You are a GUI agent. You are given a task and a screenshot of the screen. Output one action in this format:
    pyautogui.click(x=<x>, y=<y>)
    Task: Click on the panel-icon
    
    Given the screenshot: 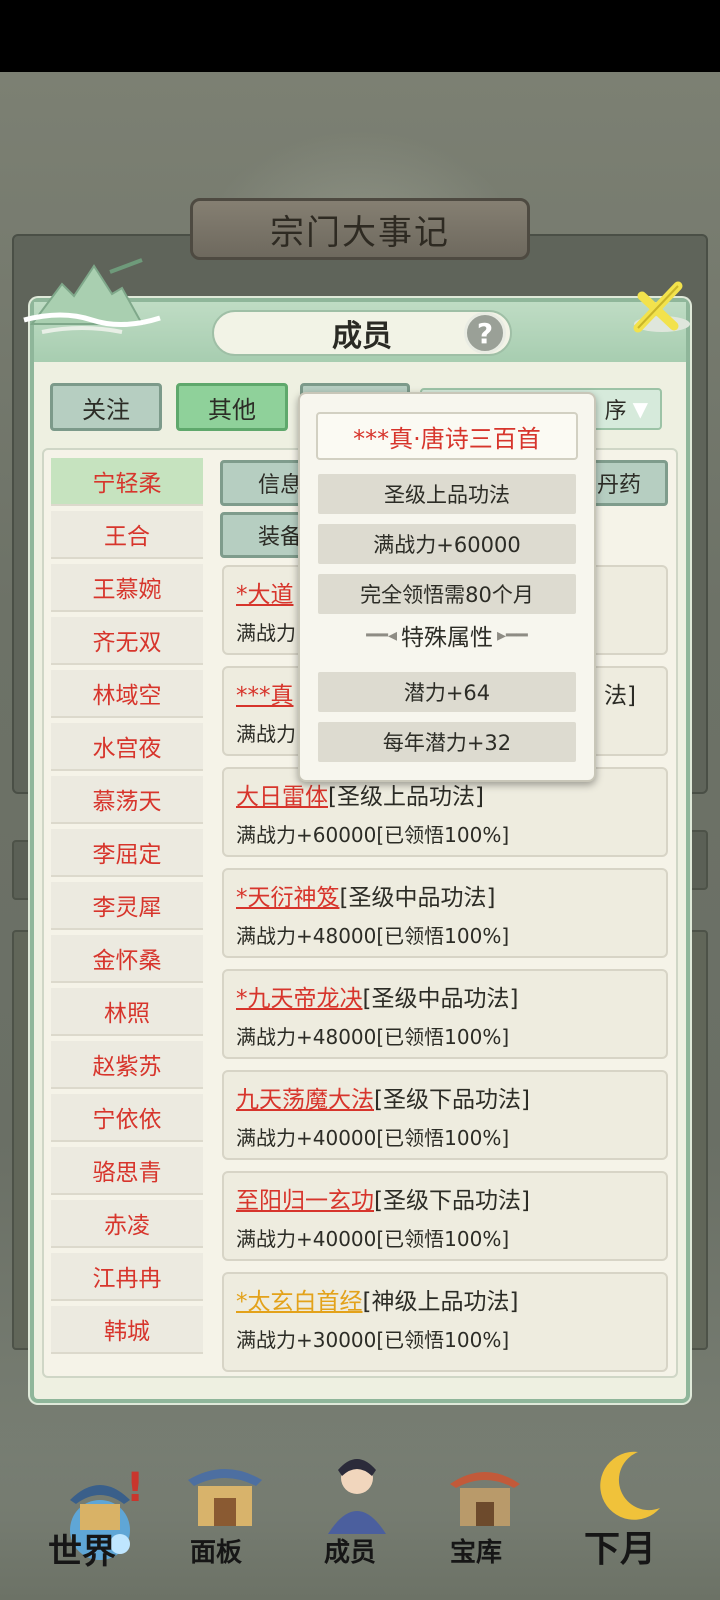 What is the action you would take?
    pyautogui.click(x=225, y=1495)
    